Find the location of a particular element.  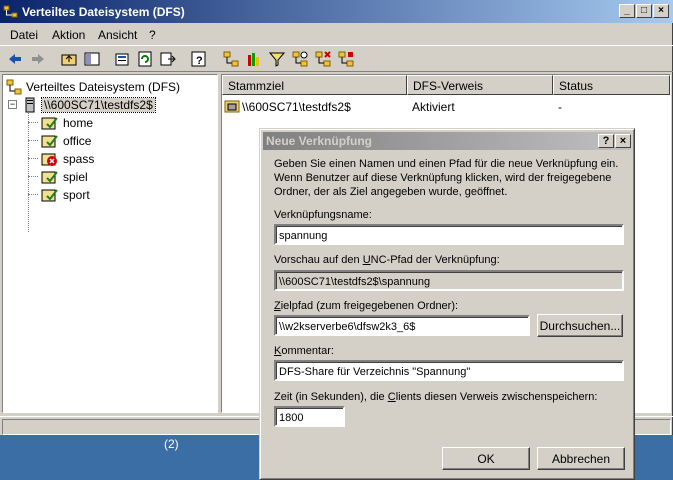

dfs-root-icon is located at coordinates (14, 87).